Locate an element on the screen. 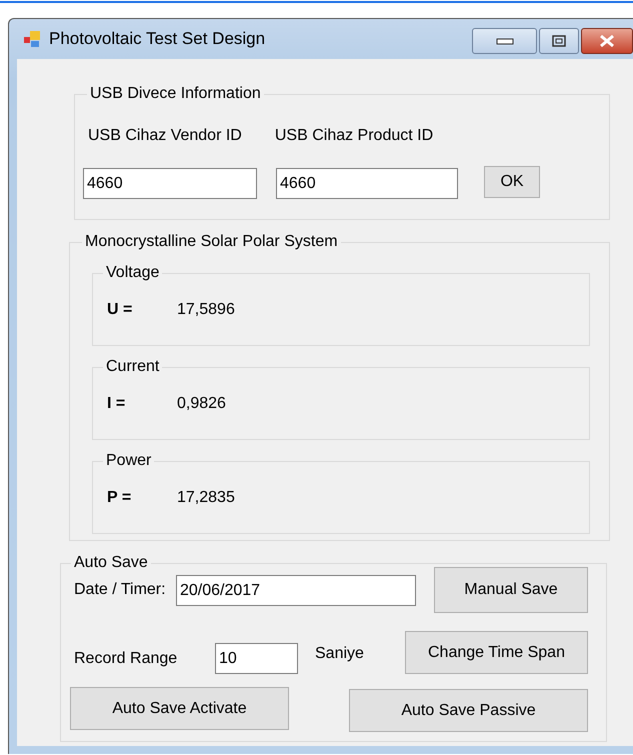  auto-save-activate-button: Auto Save Activate is located at coordinates (179, 708).